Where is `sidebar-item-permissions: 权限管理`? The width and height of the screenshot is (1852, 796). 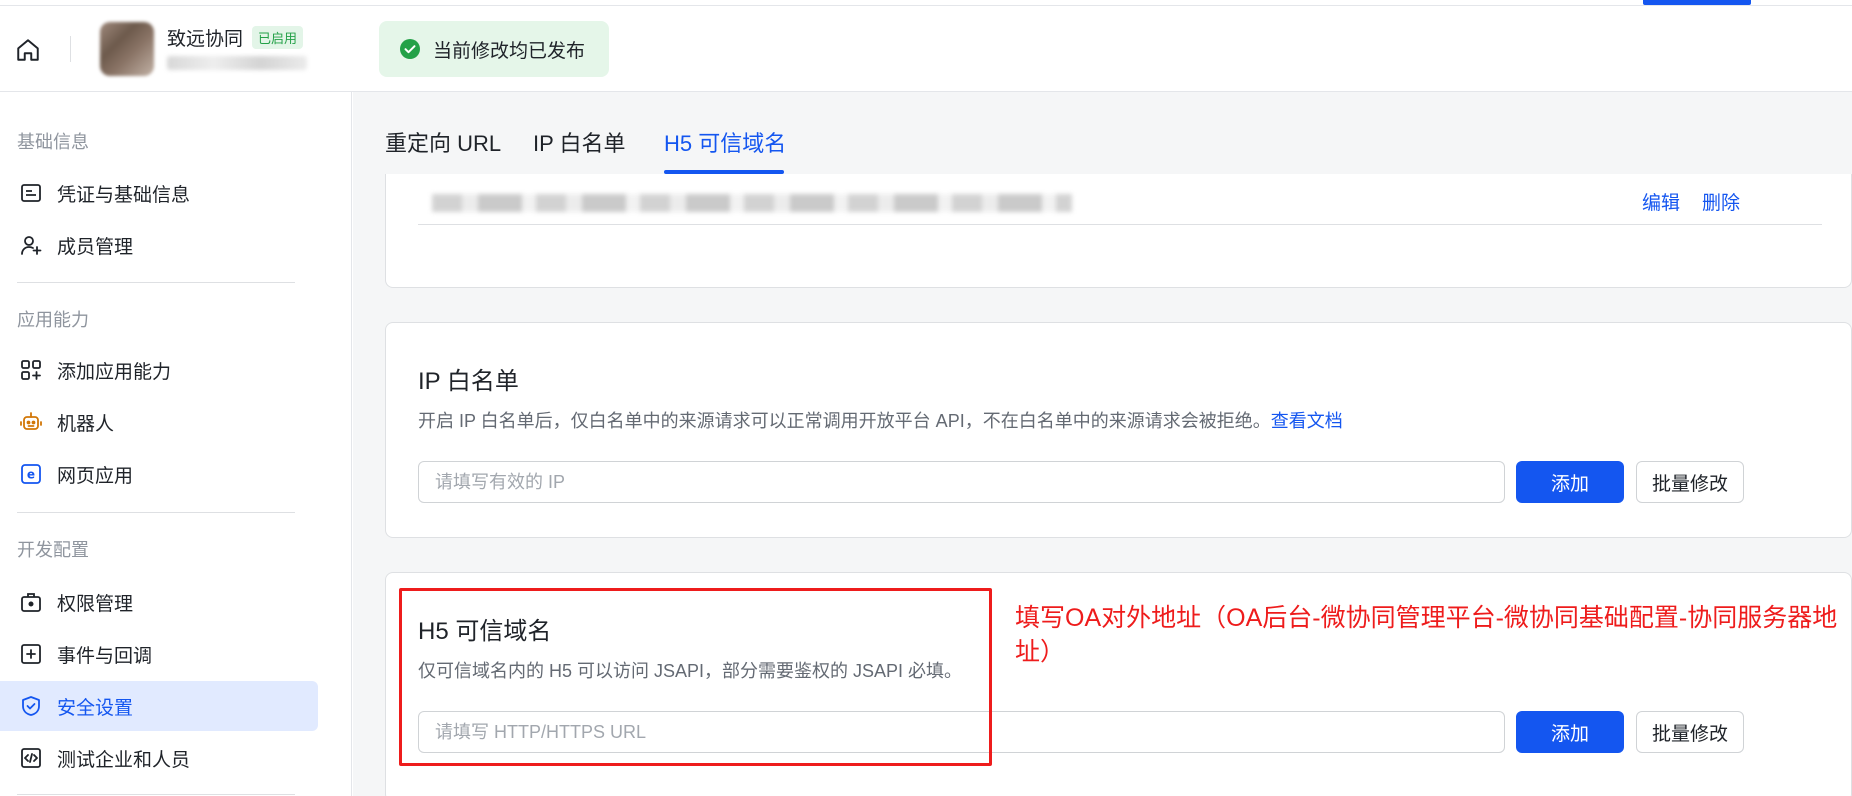
sidebar-item-permissions: 权限管理 is located at coordinates (159, 602).